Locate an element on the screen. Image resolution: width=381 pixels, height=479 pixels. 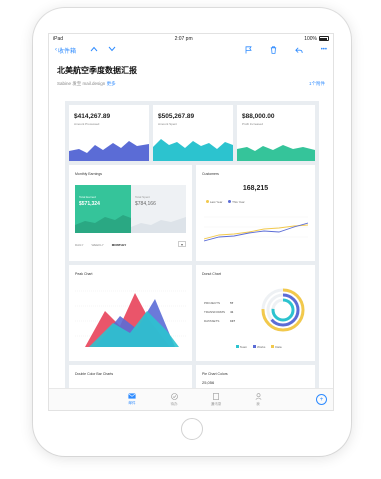
kpi-card-processed: $414,267.89 Amount Processed is located at coordinates (109, 133).